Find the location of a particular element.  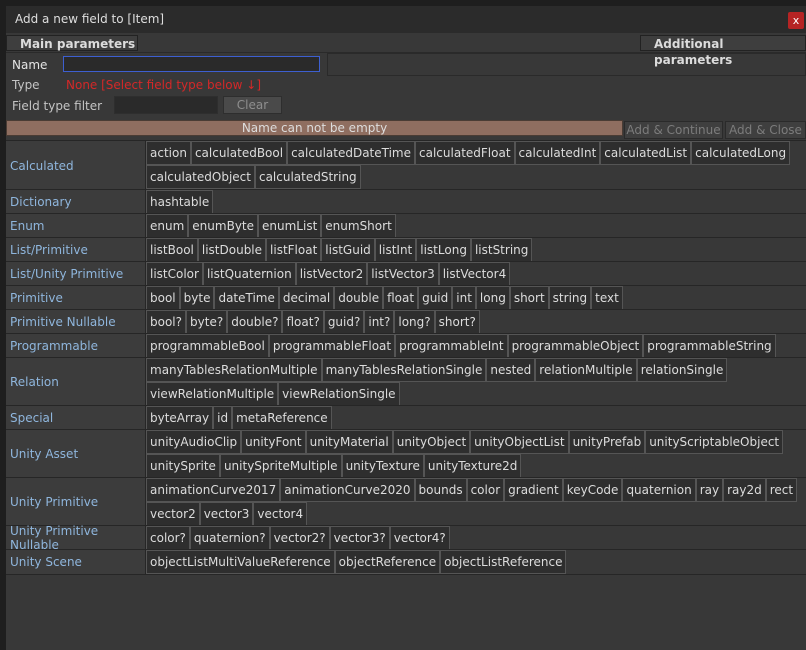

type-chip: int? is located at coordinates (379, 322).